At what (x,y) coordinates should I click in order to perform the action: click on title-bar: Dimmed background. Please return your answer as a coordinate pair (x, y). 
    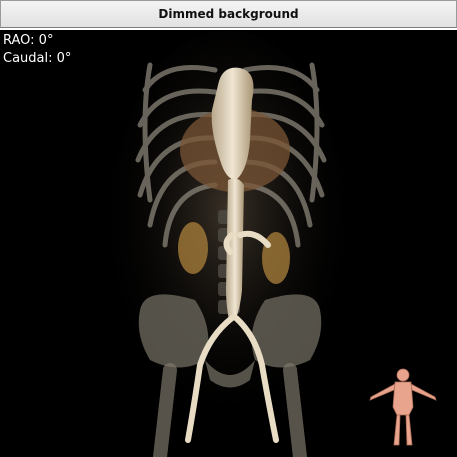
    Looking at the image, I should click on (228, 14).